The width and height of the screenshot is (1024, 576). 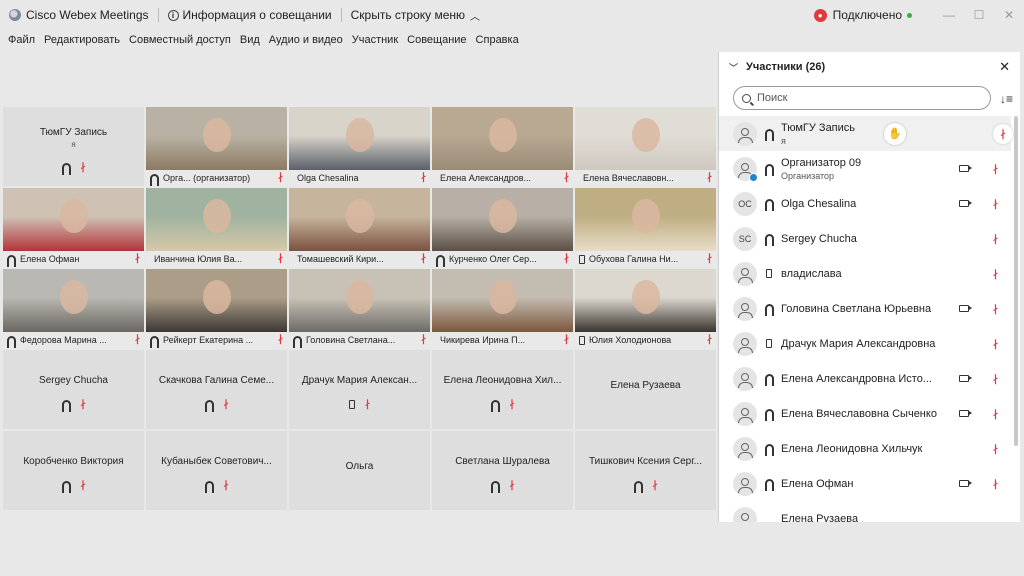 I want to click on participant-tile: Рейкерт Екатерина ... ∤, so click(x=216, y=308).